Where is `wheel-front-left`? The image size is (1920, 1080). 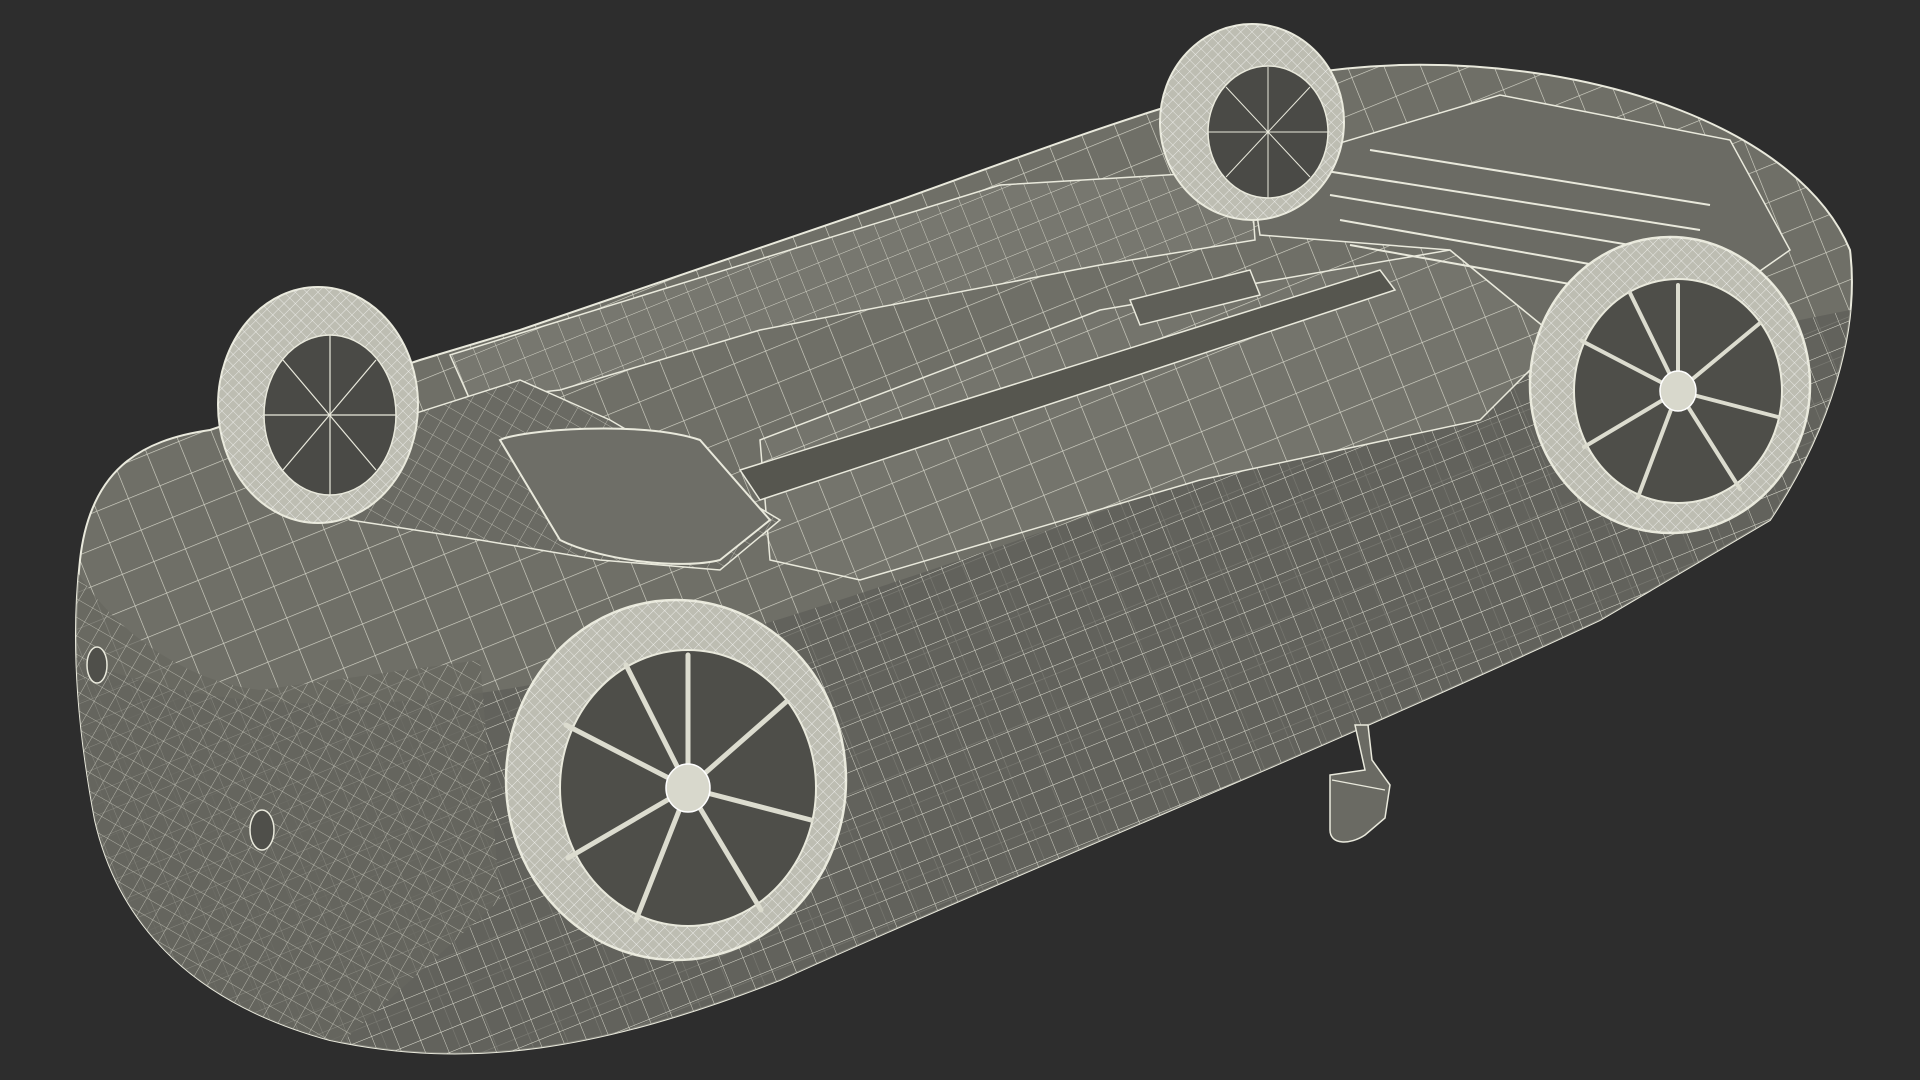 wheel-front-left is located at coordinates (318, 405).